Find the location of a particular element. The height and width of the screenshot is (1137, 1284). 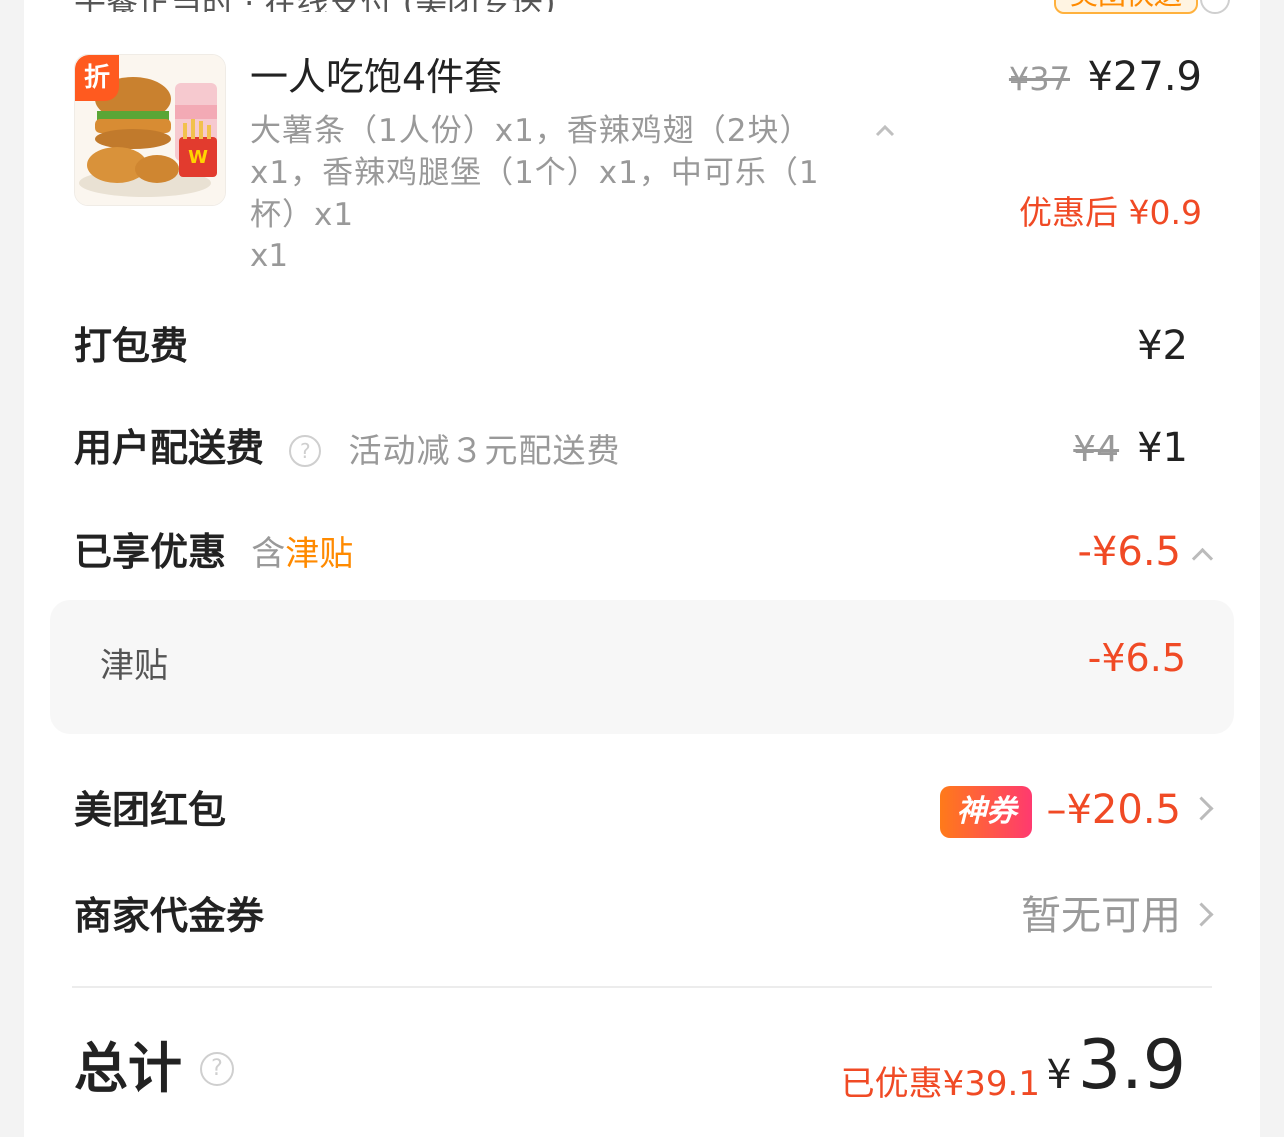

merchant-voucher-values: 暂无可用 is located at coordinates (1117, 916).